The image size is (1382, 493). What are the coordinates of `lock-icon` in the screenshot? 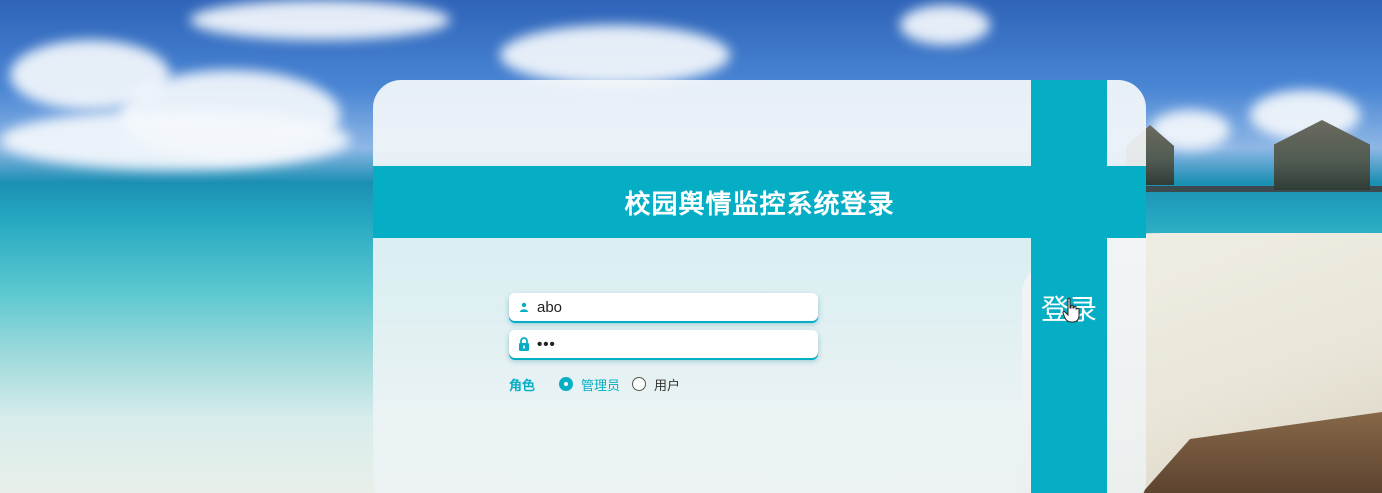 It's located at (524, 344).